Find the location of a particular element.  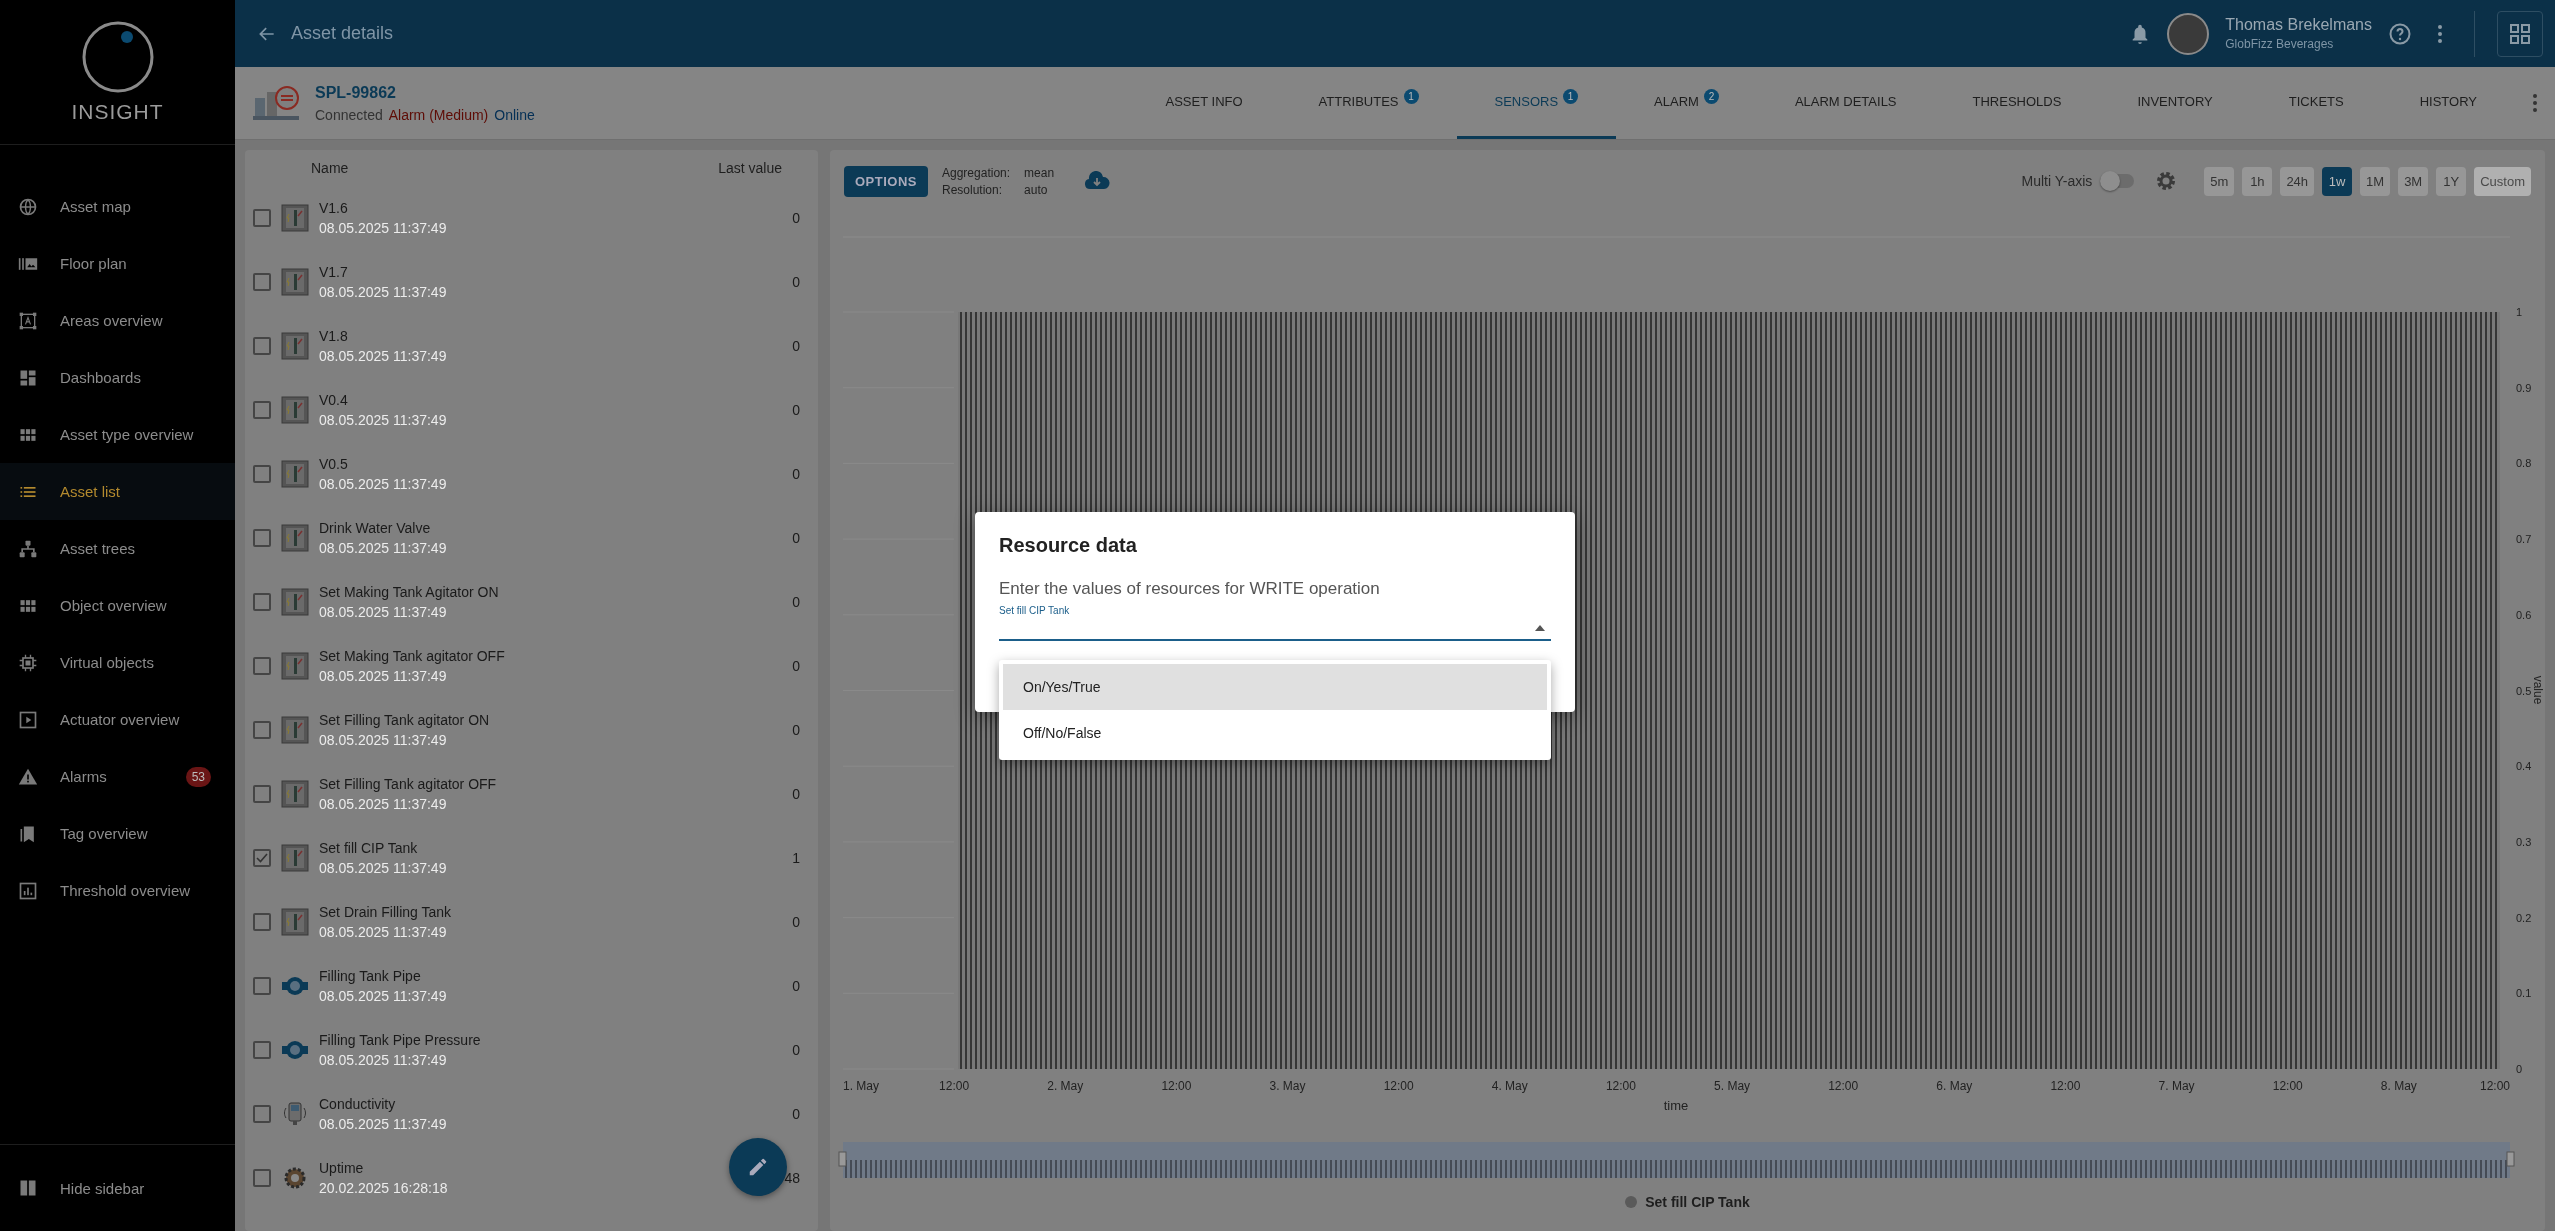

y-tick-label: 0 is located at coordinates (2519, 1069).